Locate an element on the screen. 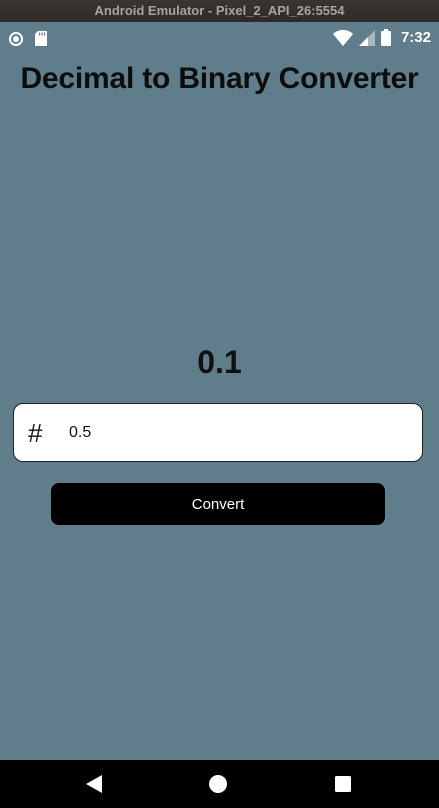 The width and height of the screenshot is (439, 808). wifi-icon is located at coordinates (342, 37).